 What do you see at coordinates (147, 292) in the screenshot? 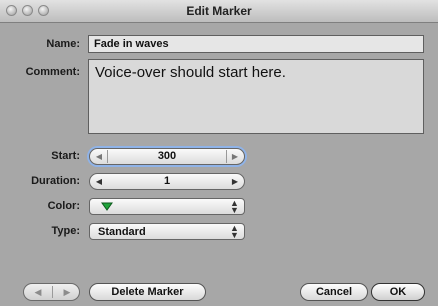
I see `delete-marker-button: Delete Marker` at bounding box center [147, 292].